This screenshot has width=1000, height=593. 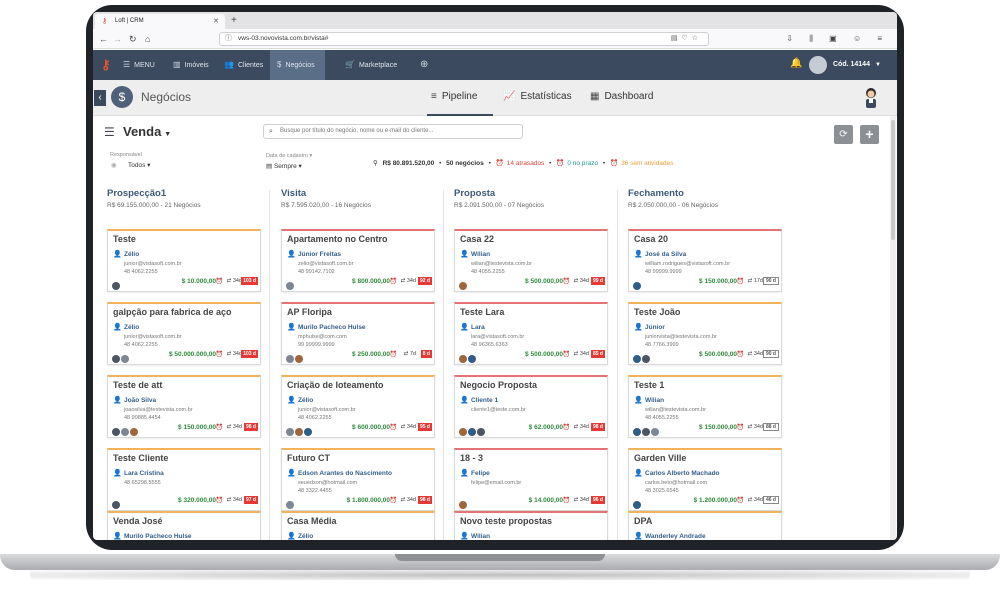 I want to click on client-name: Edson Arantes do Nascimento, so click(x=345, y=473).